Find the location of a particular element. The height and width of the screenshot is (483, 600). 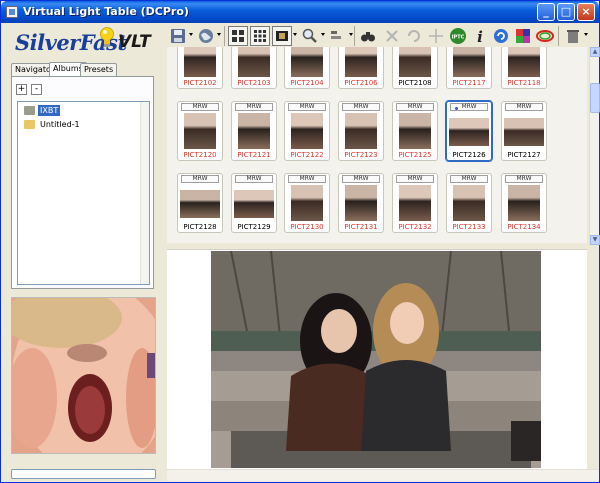

trash-icon is located at coordinates (573, 36).